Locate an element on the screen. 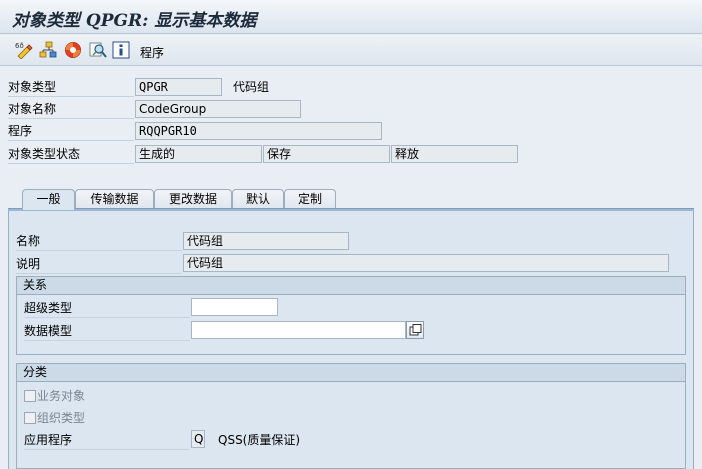 This screenshot has height=469, width=702. find-icon is located at coordinates (98, 50).